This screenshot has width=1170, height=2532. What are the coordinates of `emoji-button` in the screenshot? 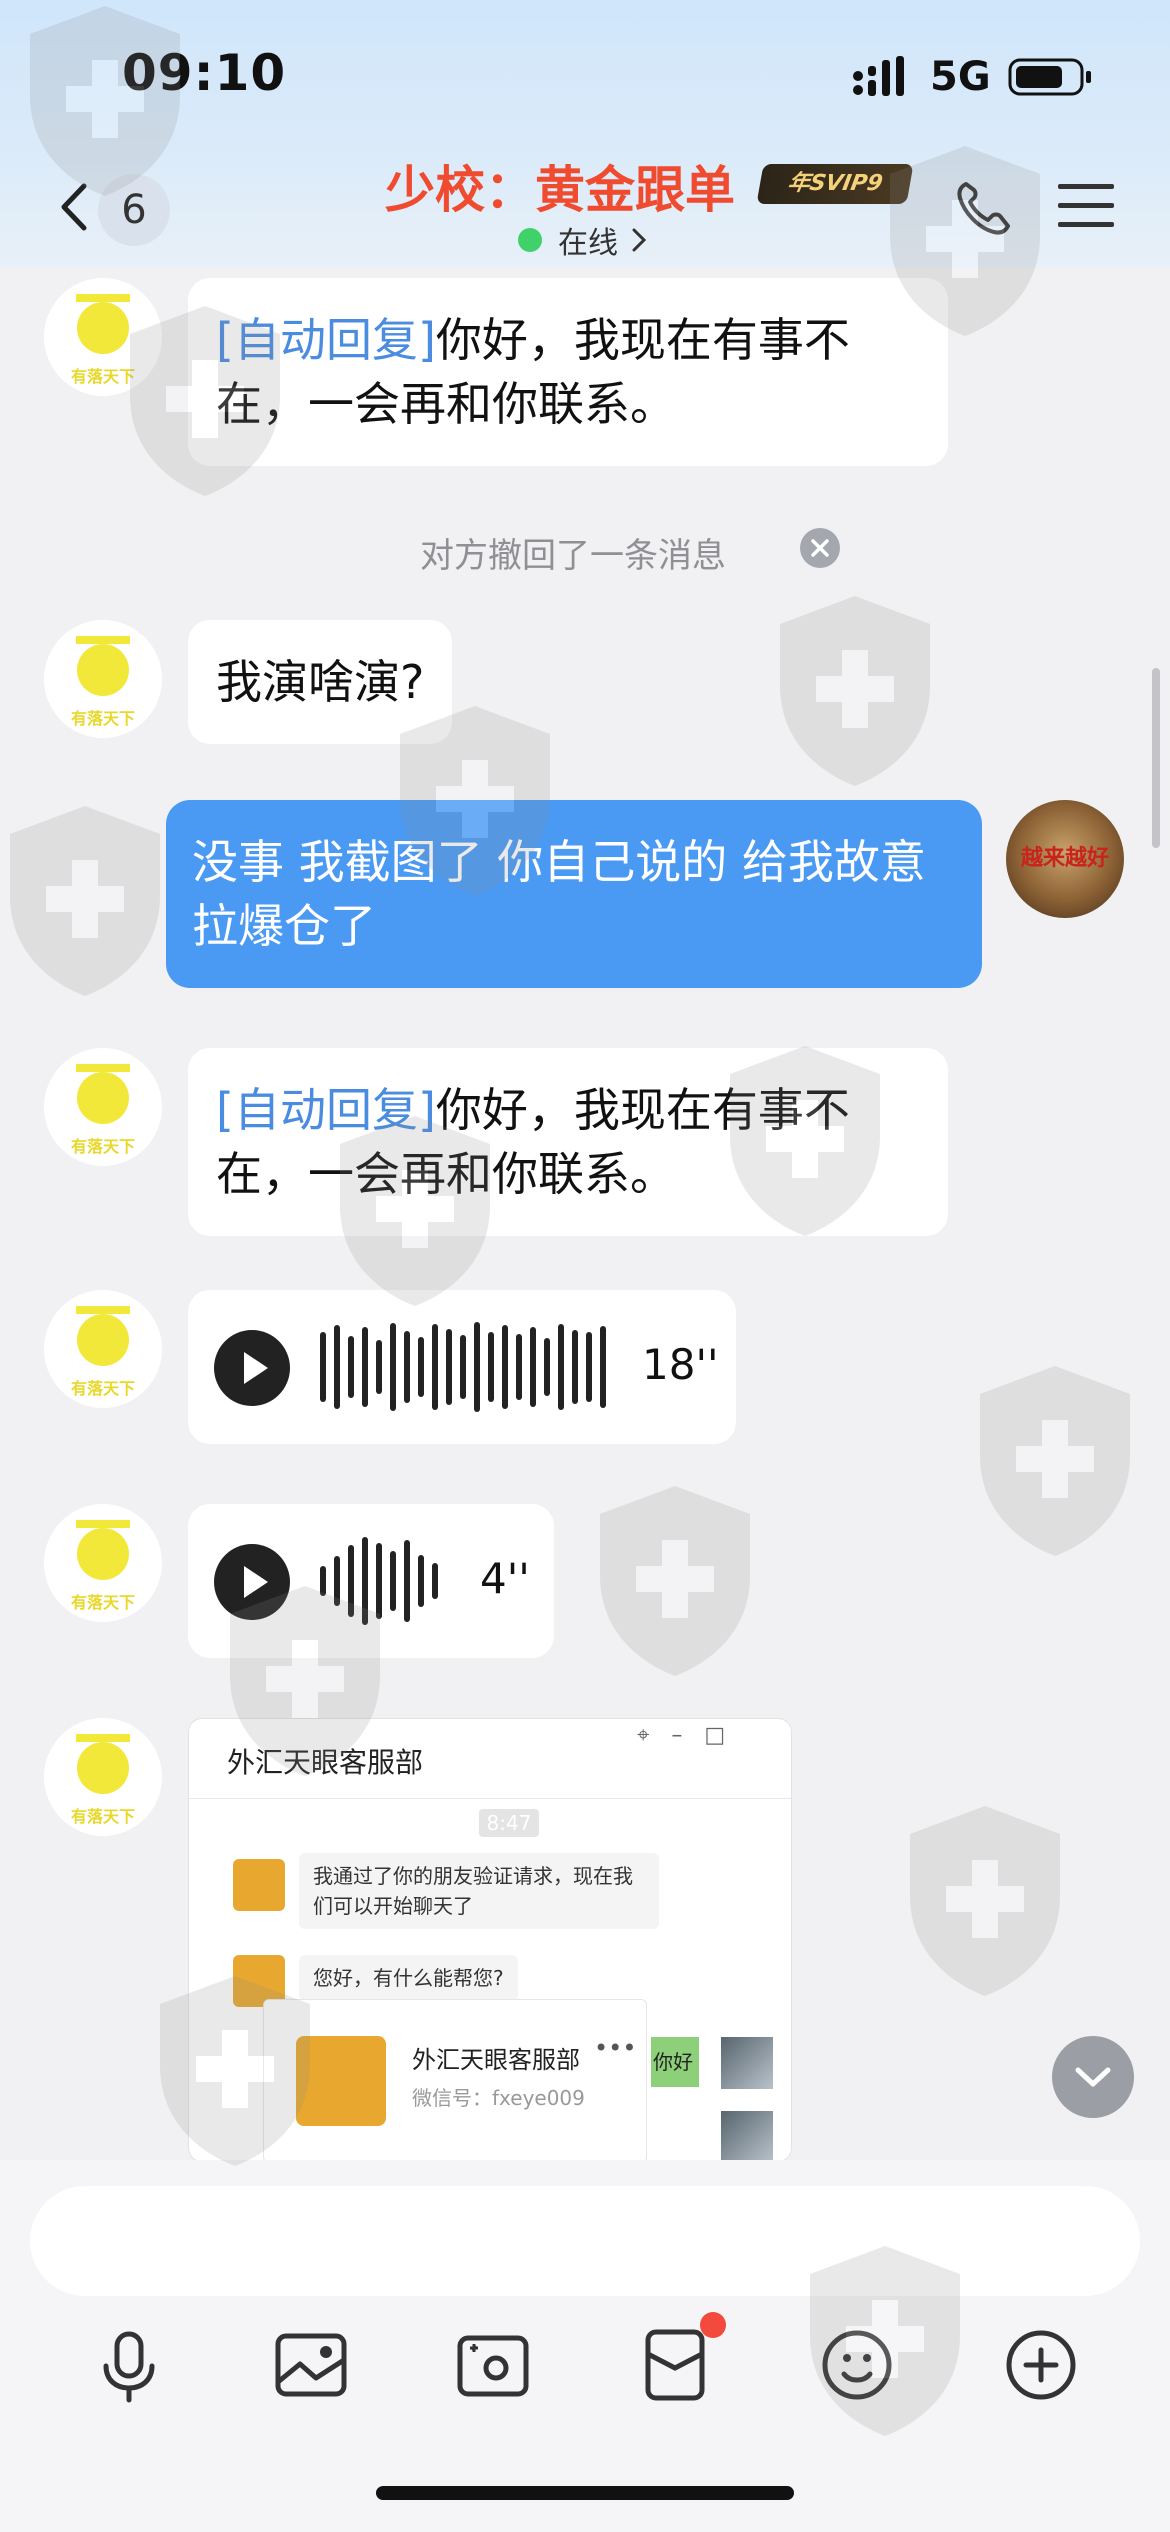 It's located at (857, 2365).